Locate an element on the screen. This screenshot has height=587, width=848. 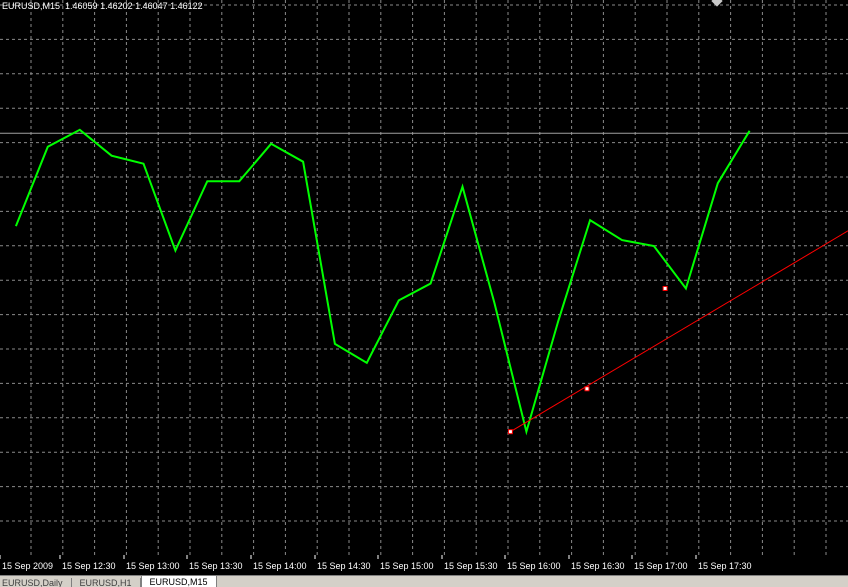
trendline is located at coordinates (677, 332).